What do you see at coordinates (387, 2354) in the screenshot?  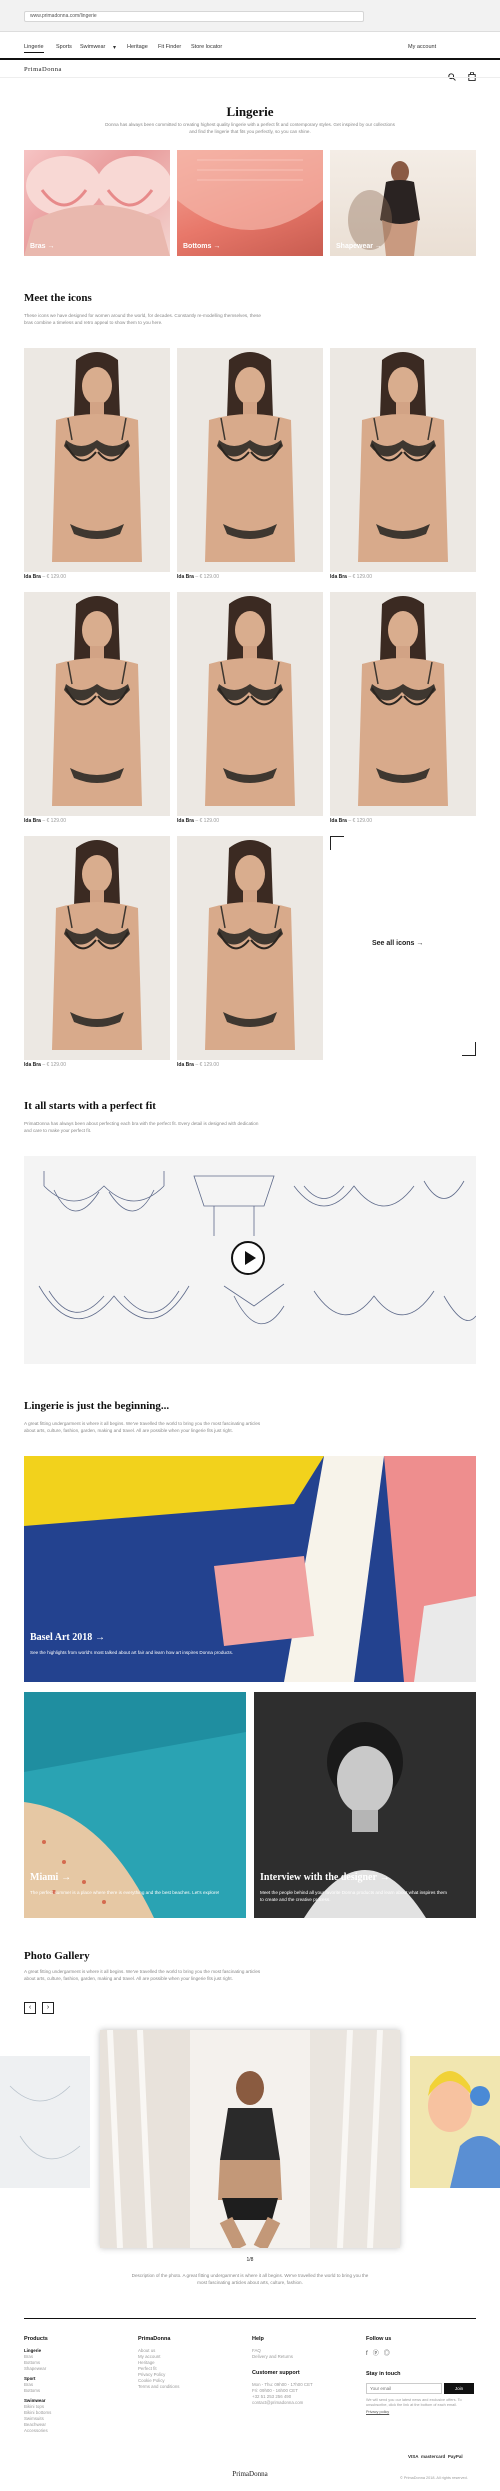 I see `instagram-icon: ◎` at bounding box center [387, 2354].